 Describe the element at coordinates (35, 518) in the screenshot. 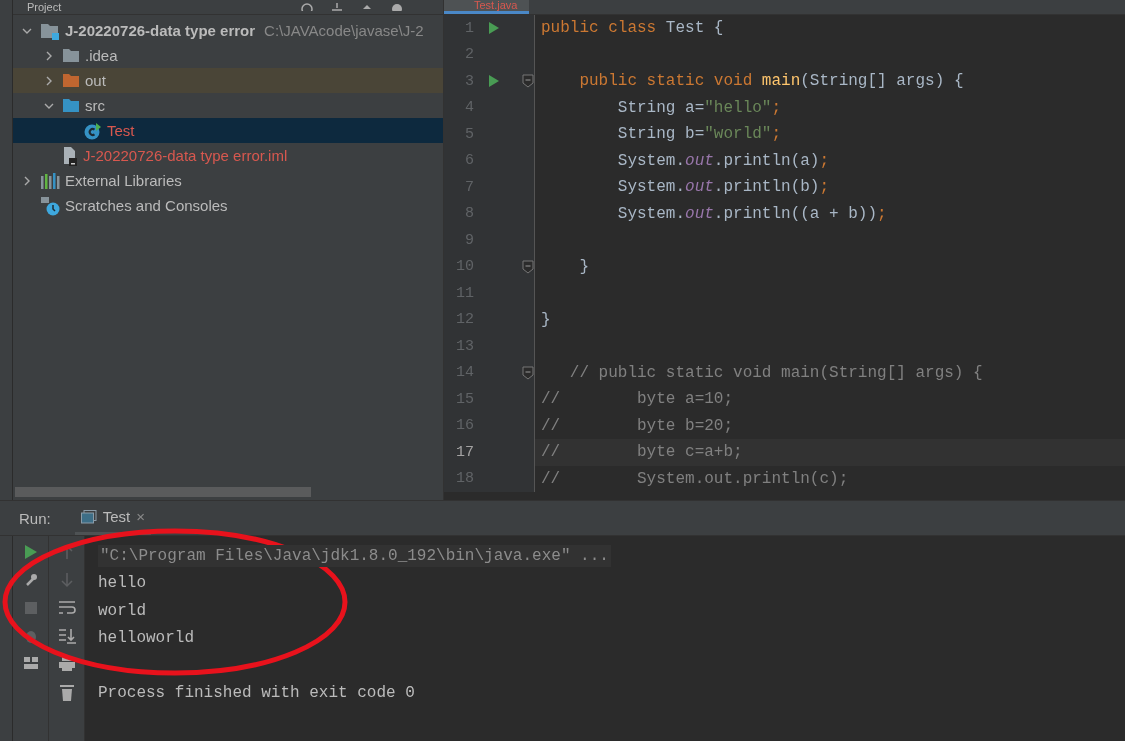

I see `run-label: Run:` at that location.